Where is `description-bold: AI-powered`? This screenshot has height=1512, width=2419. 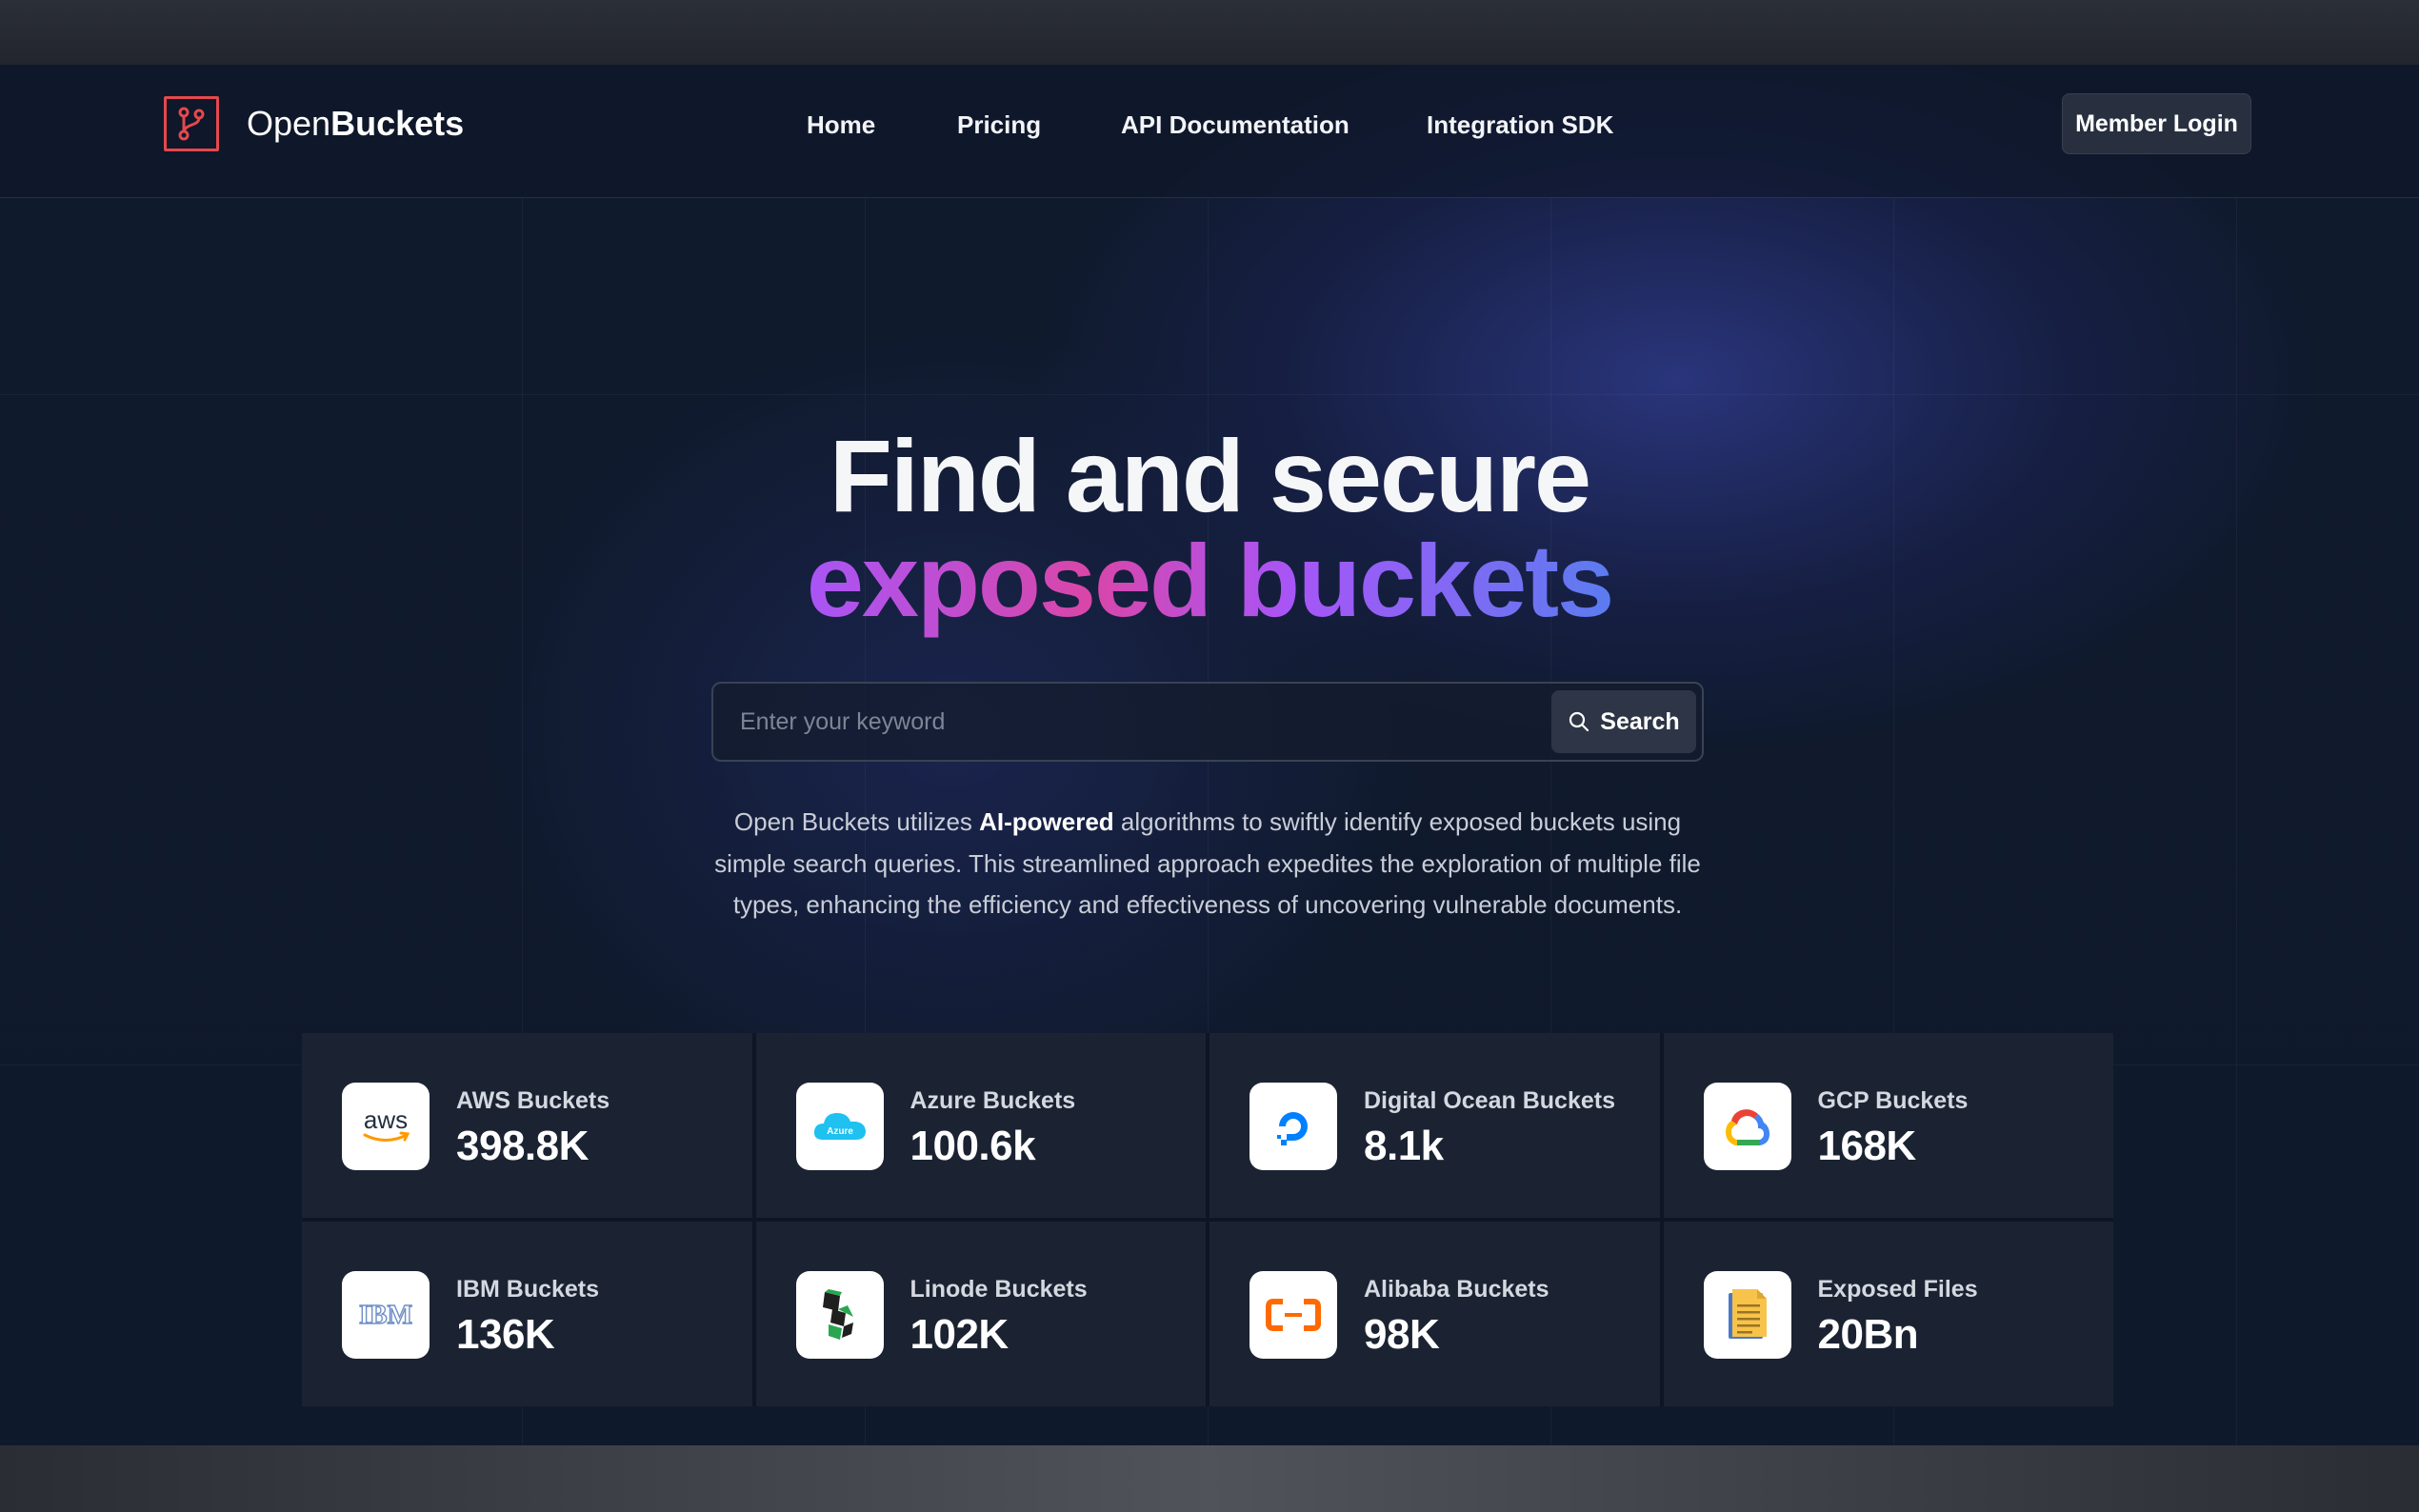
description-bold: AI-powered is located at coordinates (1046, 821).